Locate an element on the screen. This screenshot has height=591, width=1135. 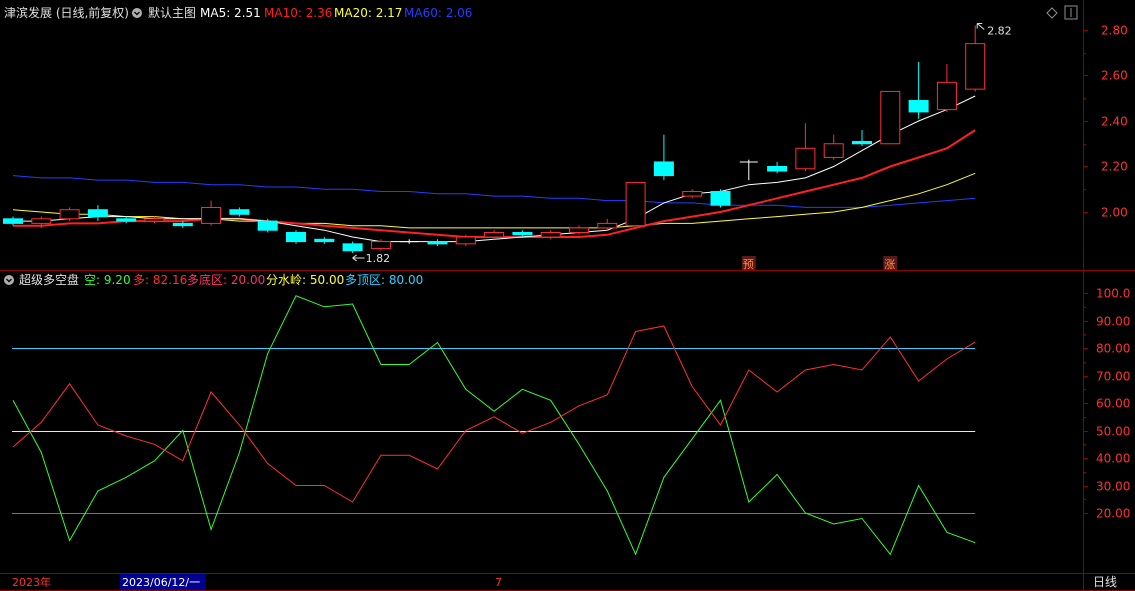
stock-title: 津滨发展 (日线,前复权) is located at coordinates (66, 12).